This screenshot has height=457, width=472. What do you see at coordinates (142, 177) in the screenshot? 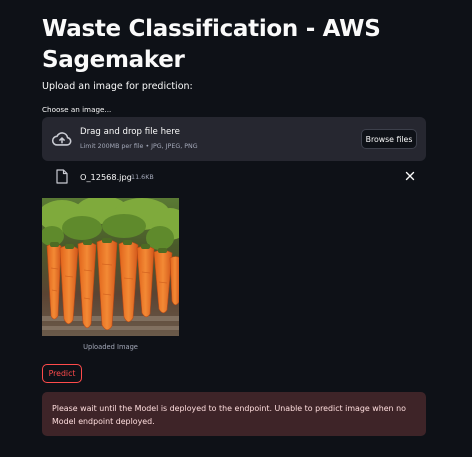
I see `file-size: 11.6KB` at bounding box center [142, 177].